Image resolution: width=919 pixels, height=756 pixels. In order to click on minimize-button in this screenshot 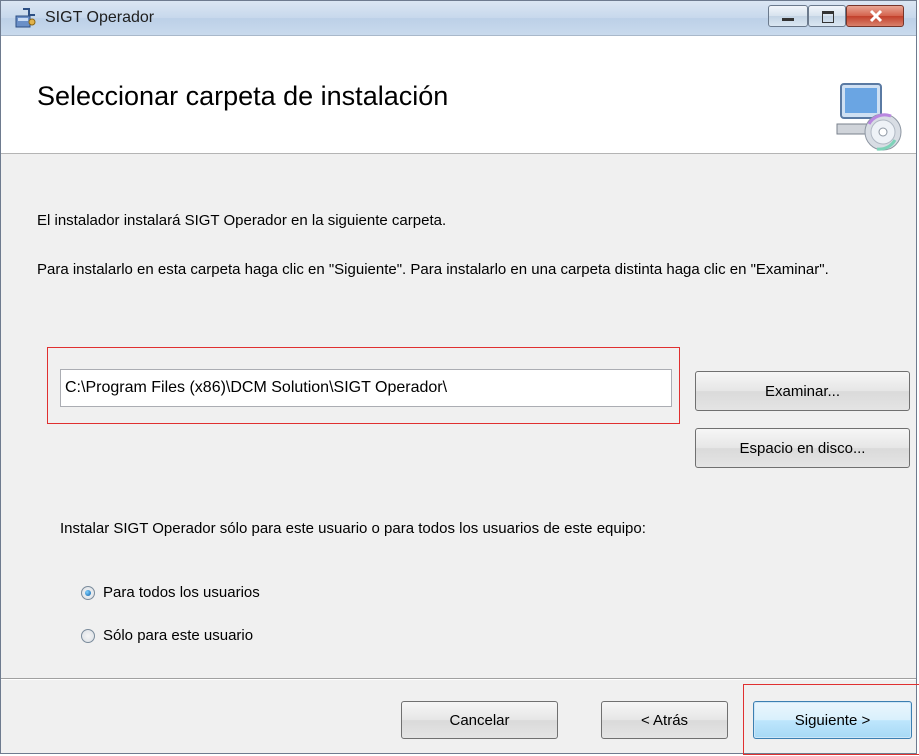, I will do `click(788, 16)`.